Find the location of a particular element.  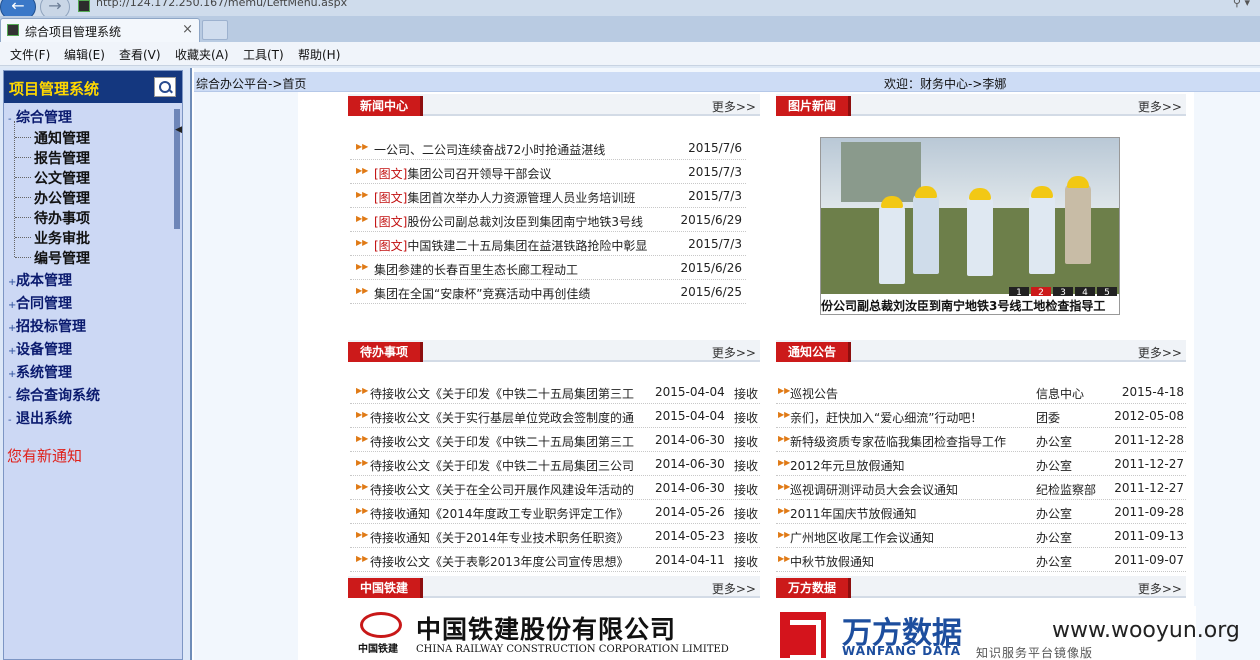

news-item: ▶▶ [图文]股份公司副总裁刘汝臣到集团南宁地铁3号线 2015/6/29 is located at coordinates (548, 220).